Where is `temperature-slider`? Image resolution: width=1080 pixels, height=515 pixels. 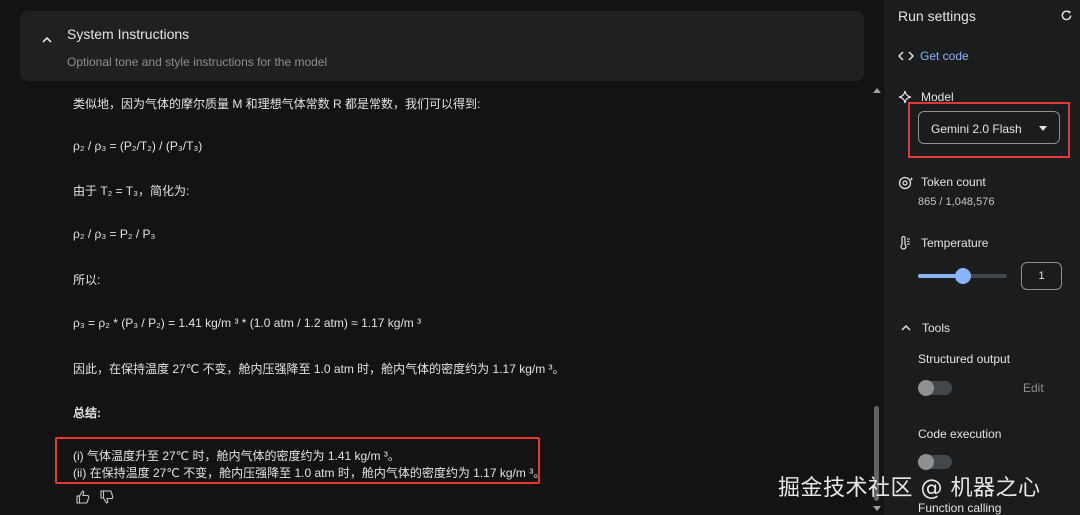 temperature-slider is located at coordinates (962, 276).